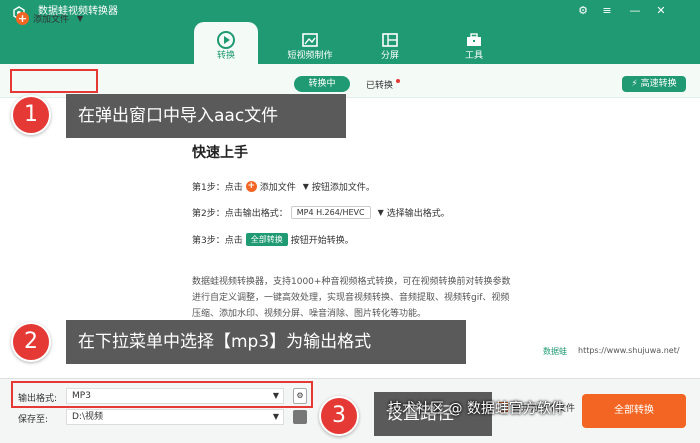 This screenshot has height=443, width=700. Describe the element at coordinates (266, 342) in the screenshot. I see `callout-2: 在下拉菜单中选择【mp3】为输出格式` at that location.